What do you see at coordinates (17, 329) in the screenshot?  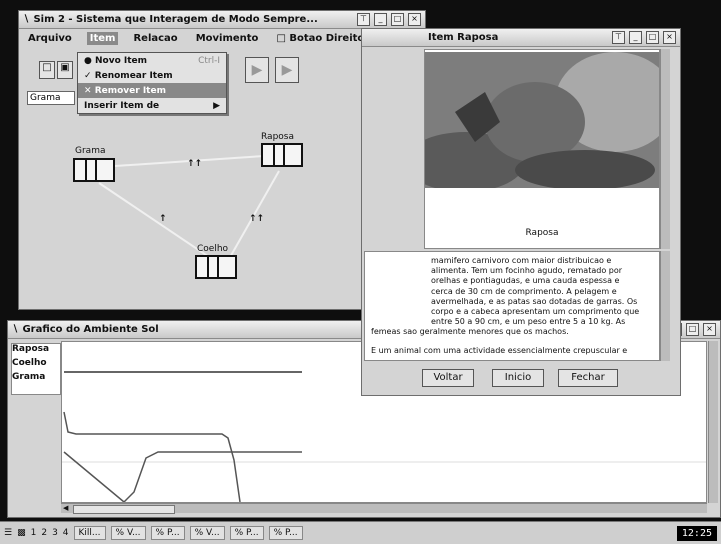 I see `window-icon: ∖` at bounding box center [17, 329].